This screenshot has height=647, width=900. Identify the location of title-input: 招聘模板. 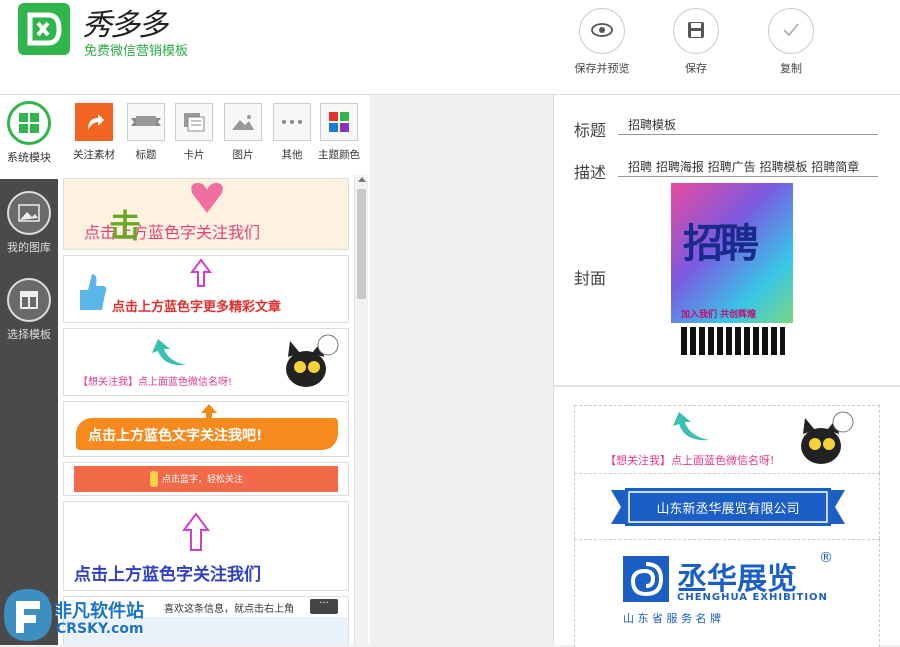
(748, 125).